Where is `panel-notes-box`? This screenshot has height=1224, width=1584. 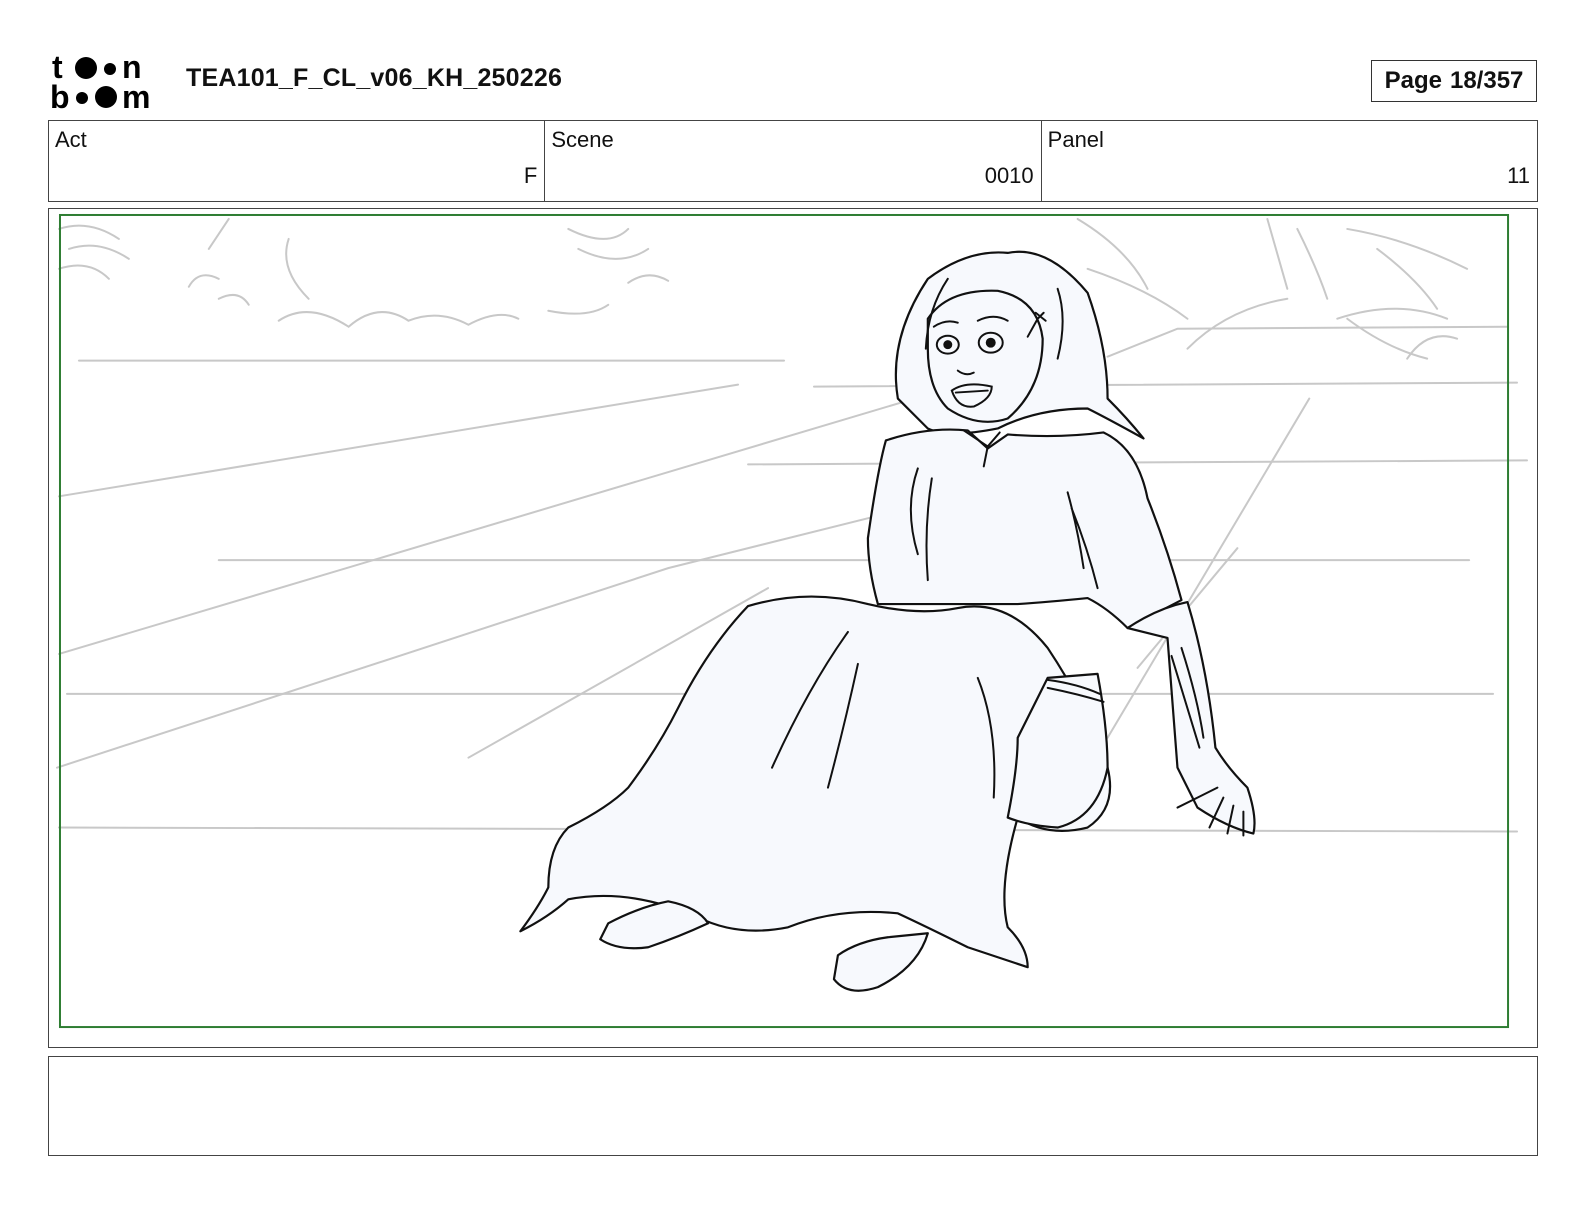 panel-notes-box is located at coordinates (793, 1106).